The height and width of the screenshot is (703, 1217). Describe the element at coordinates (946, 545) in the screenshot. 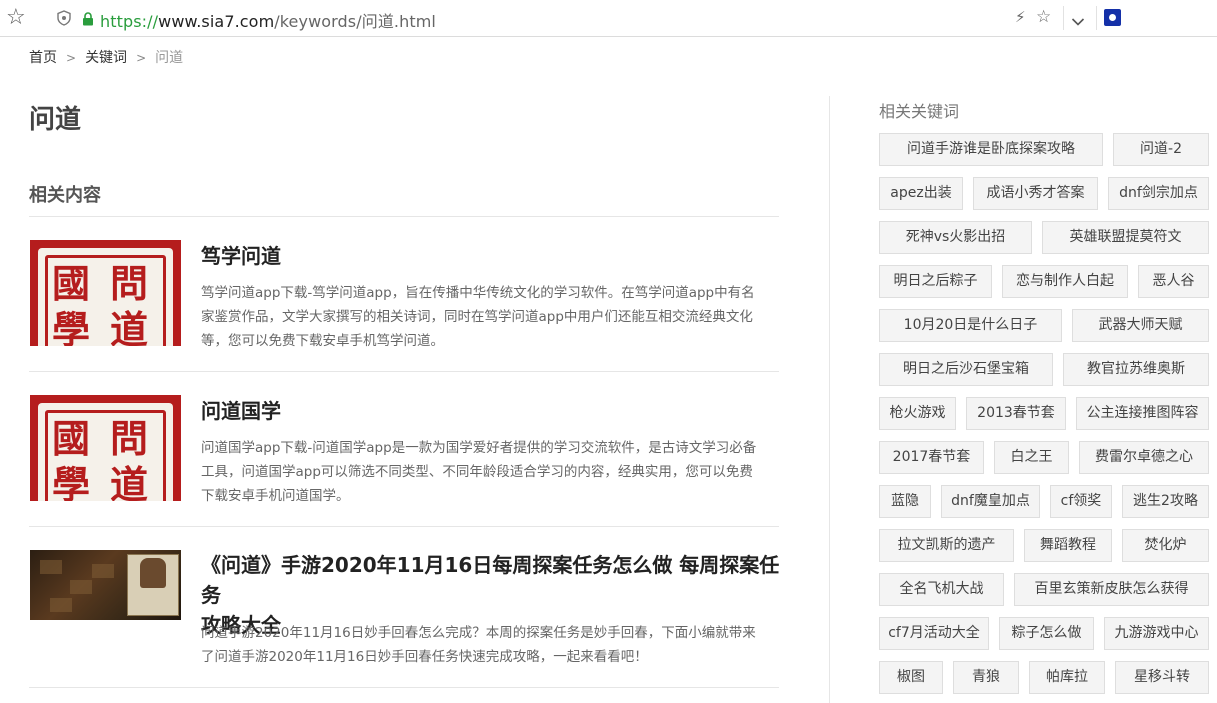

I see `keyword-tag: 拉文凯斯的遗产` at that location.